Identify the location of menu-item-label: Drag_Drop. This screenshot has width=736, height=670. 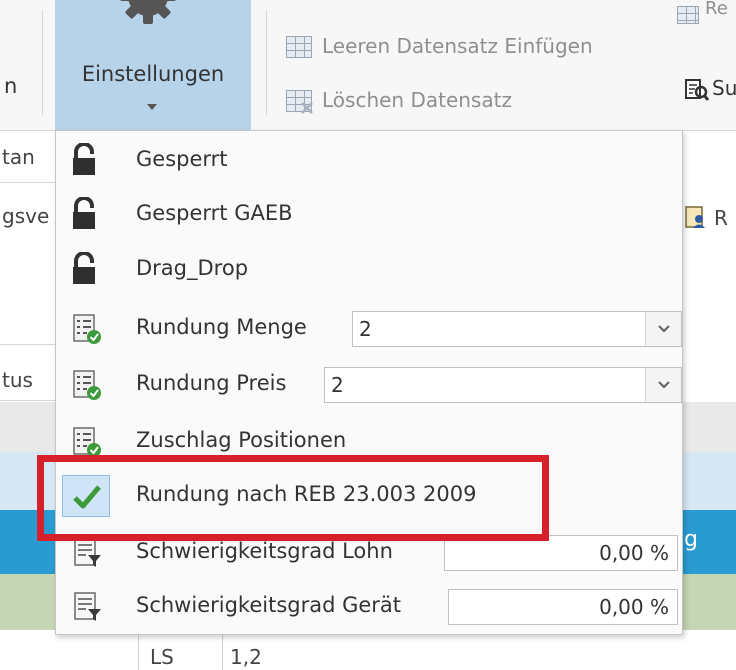
(192, 268).